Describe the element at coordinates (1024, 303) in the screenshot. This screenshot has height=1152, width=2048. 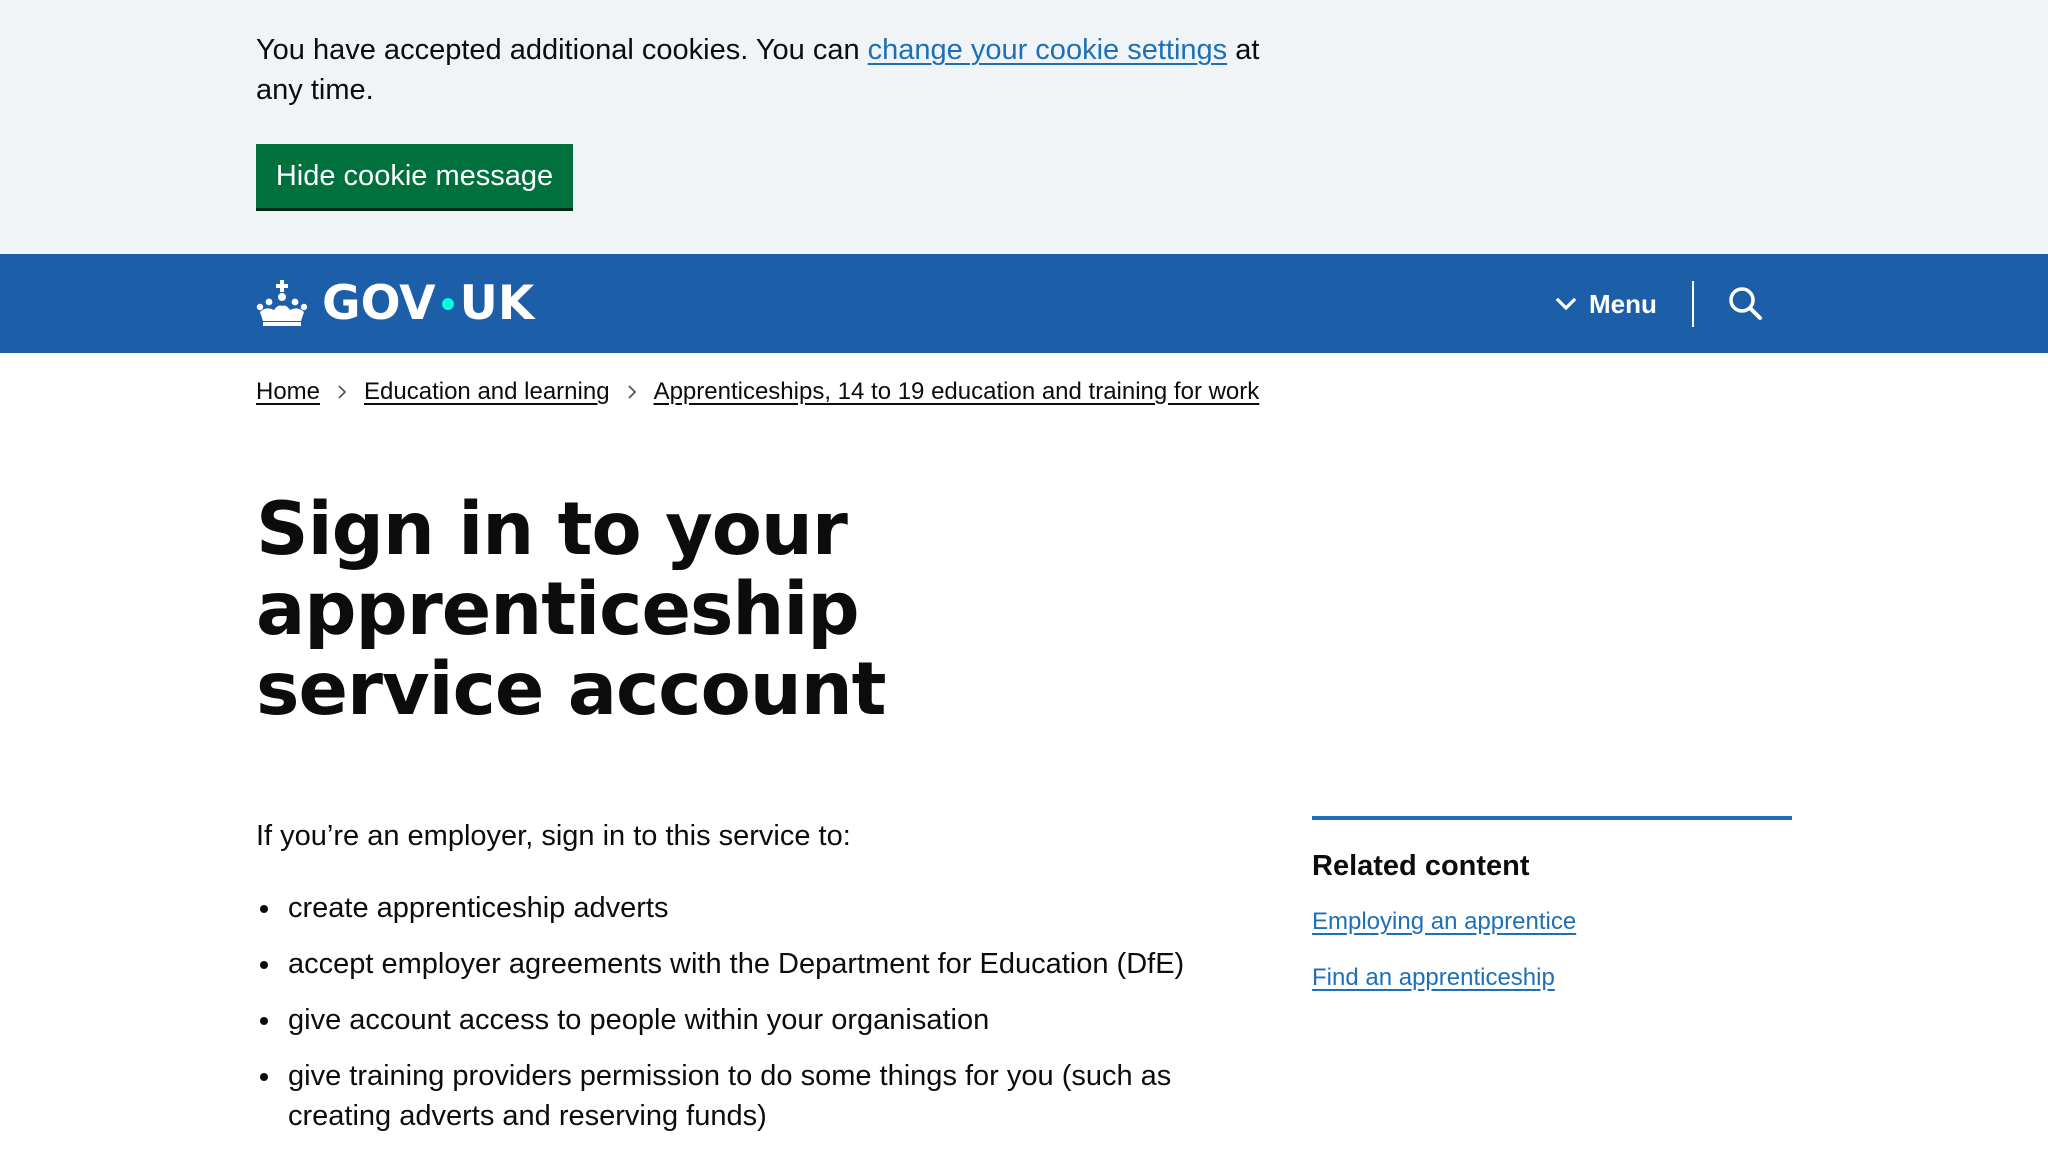
I see `site-header: GOV UK Menu` at that location.